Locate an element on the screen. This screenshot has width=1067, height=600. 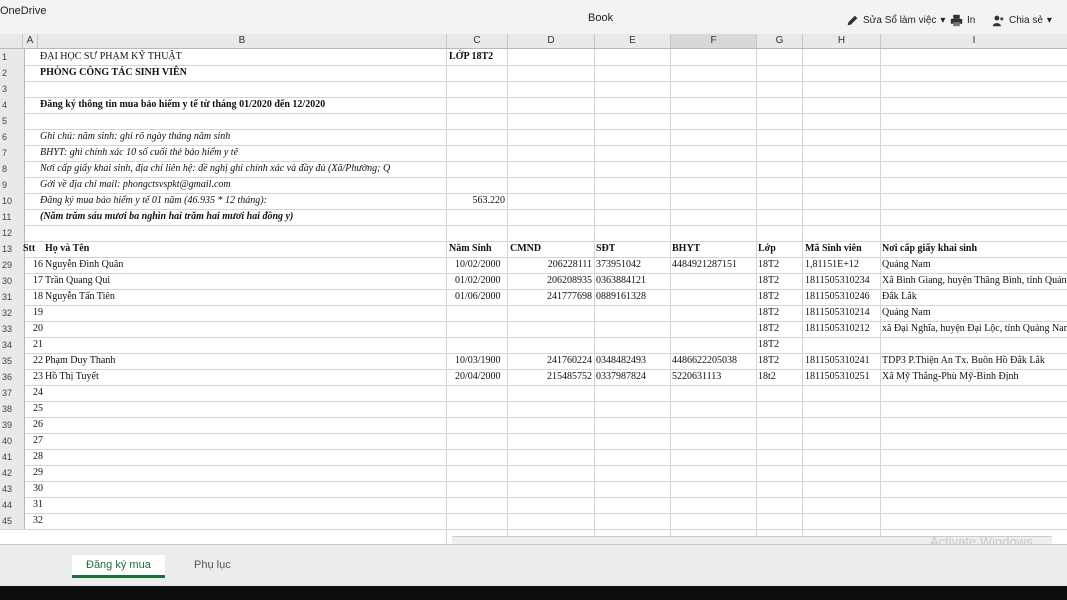
print-button: In is located at coordinates (962, 20).